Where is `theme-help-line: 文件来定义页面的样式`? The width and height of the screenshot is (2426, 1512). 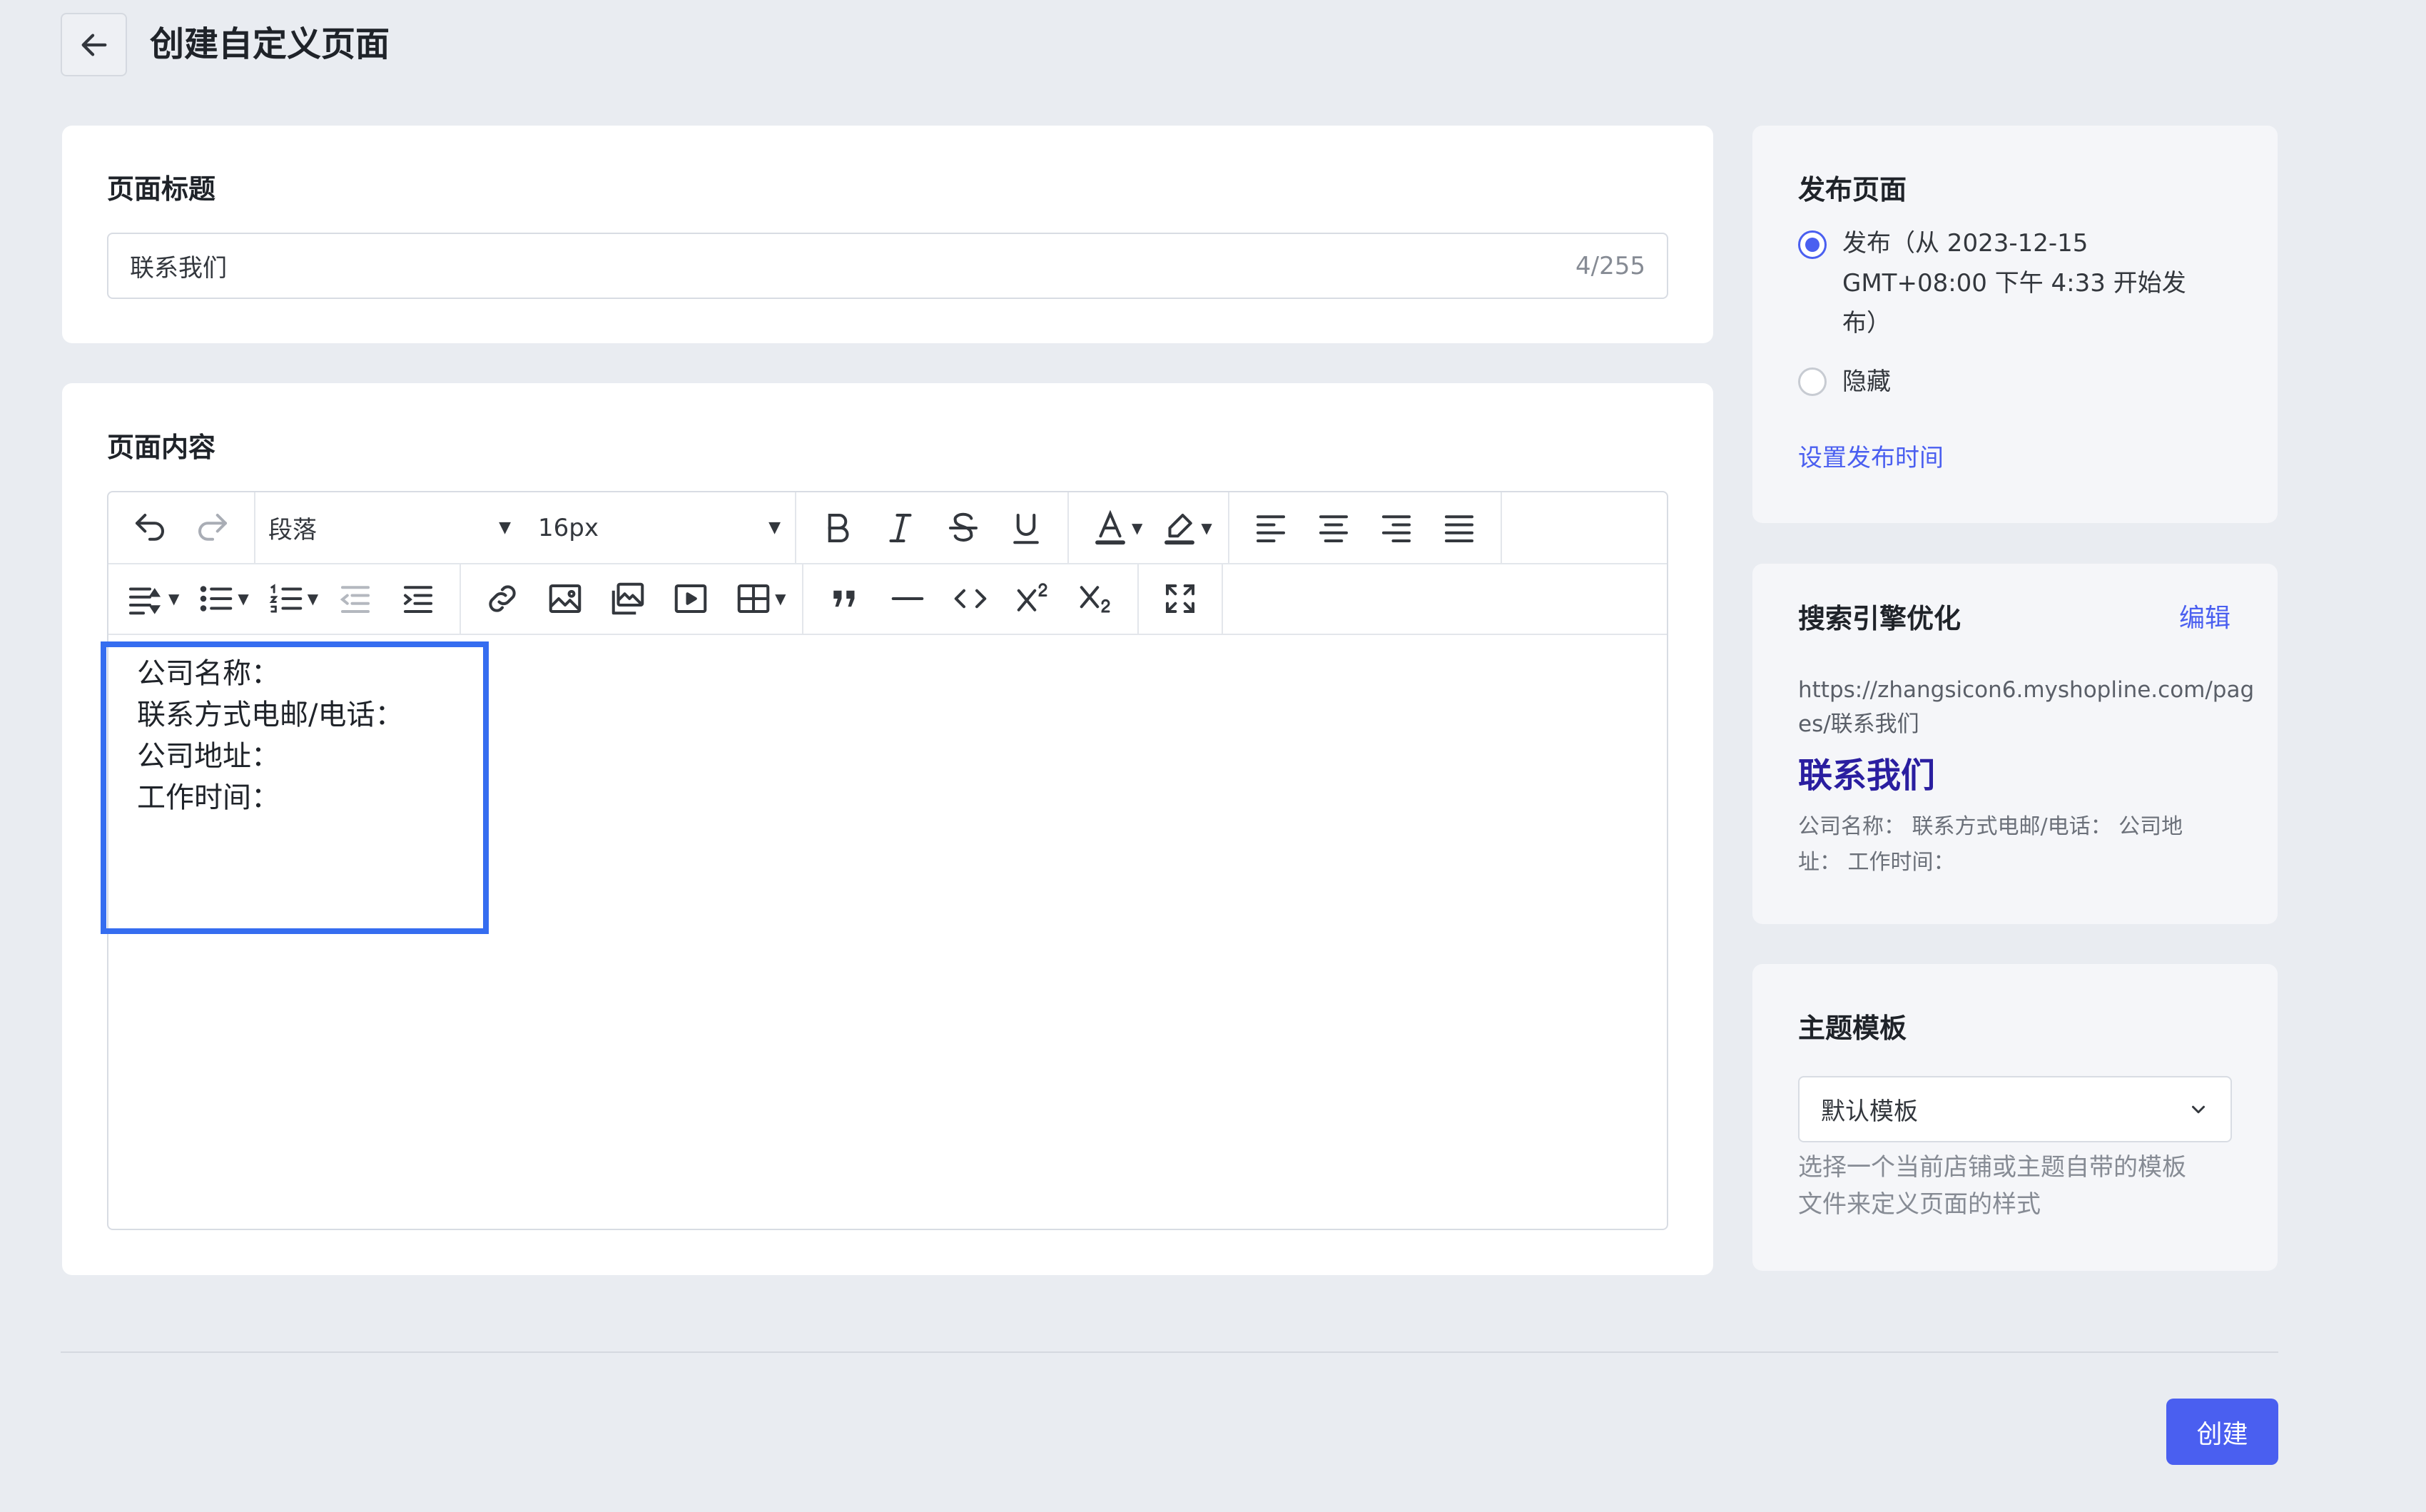 theme-help-line: 文件来定义页面的样式 is located at coordinates (1920, 1205).